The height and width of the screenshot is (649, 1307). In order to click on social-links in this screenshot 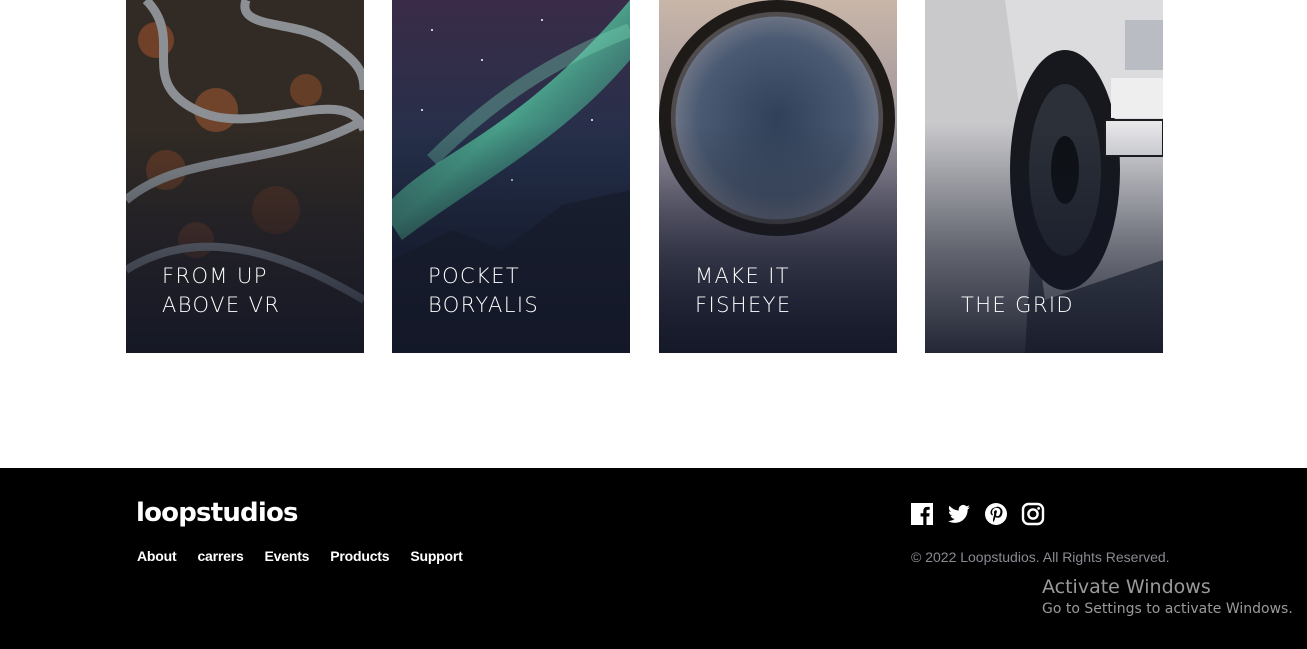, I will do `click(977, 514)`.